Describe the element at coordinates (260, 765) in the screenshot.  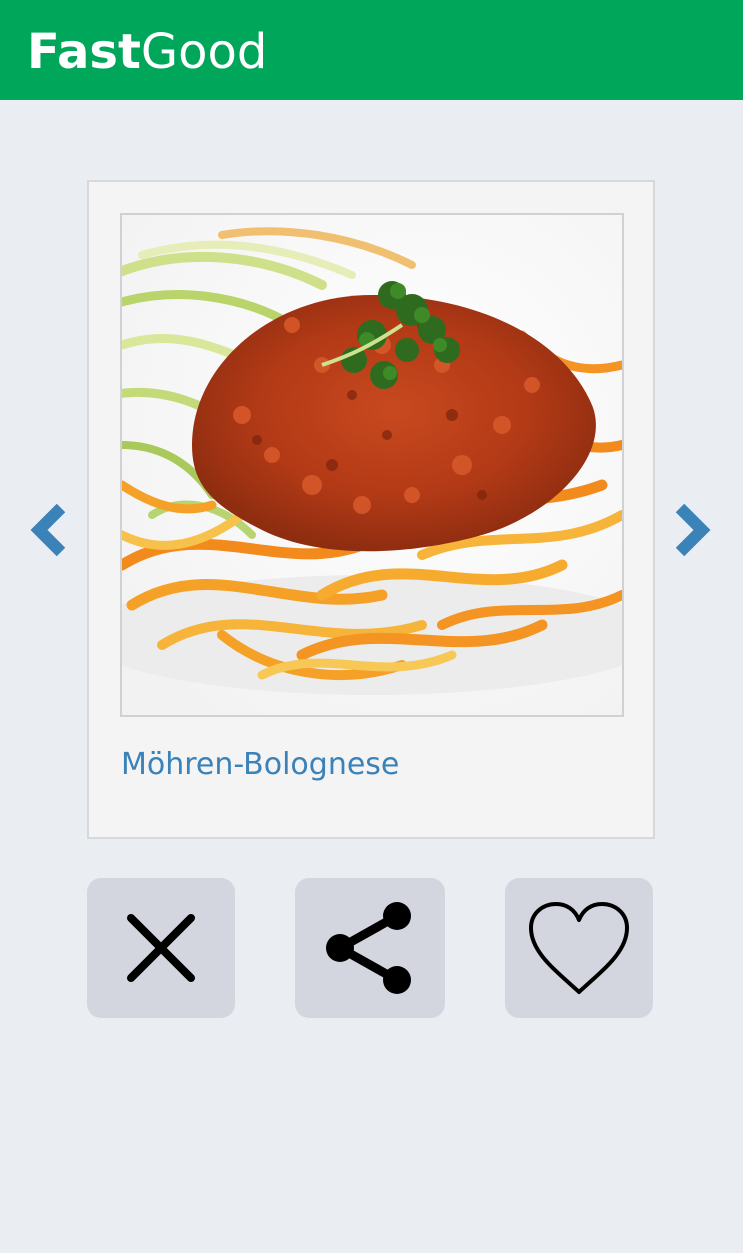
I see `recipe-title: Möhren-Bolognese` at that location.